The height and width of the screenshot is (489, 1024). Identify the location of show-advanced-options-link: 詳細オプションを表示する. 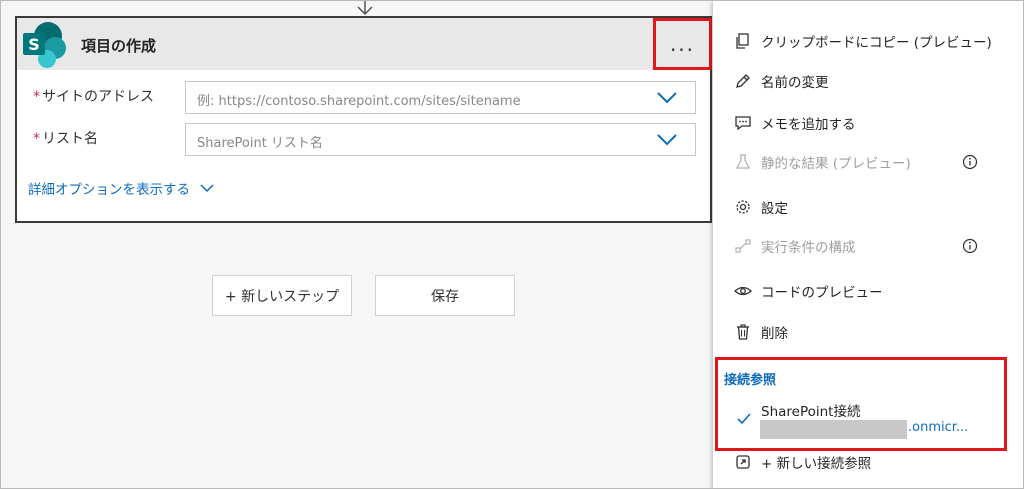
(121, 188).